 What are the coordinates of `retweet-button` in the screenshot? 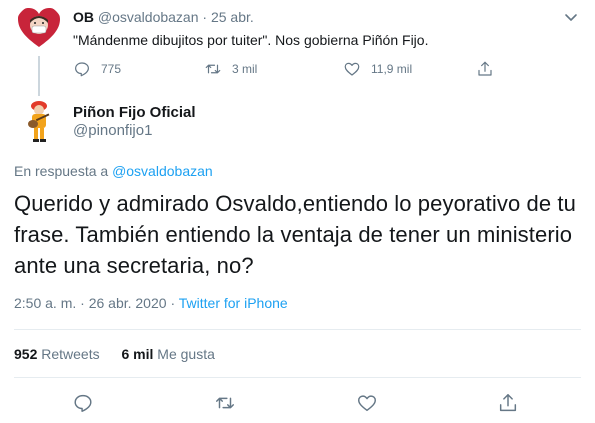 It's located at (226, 404).